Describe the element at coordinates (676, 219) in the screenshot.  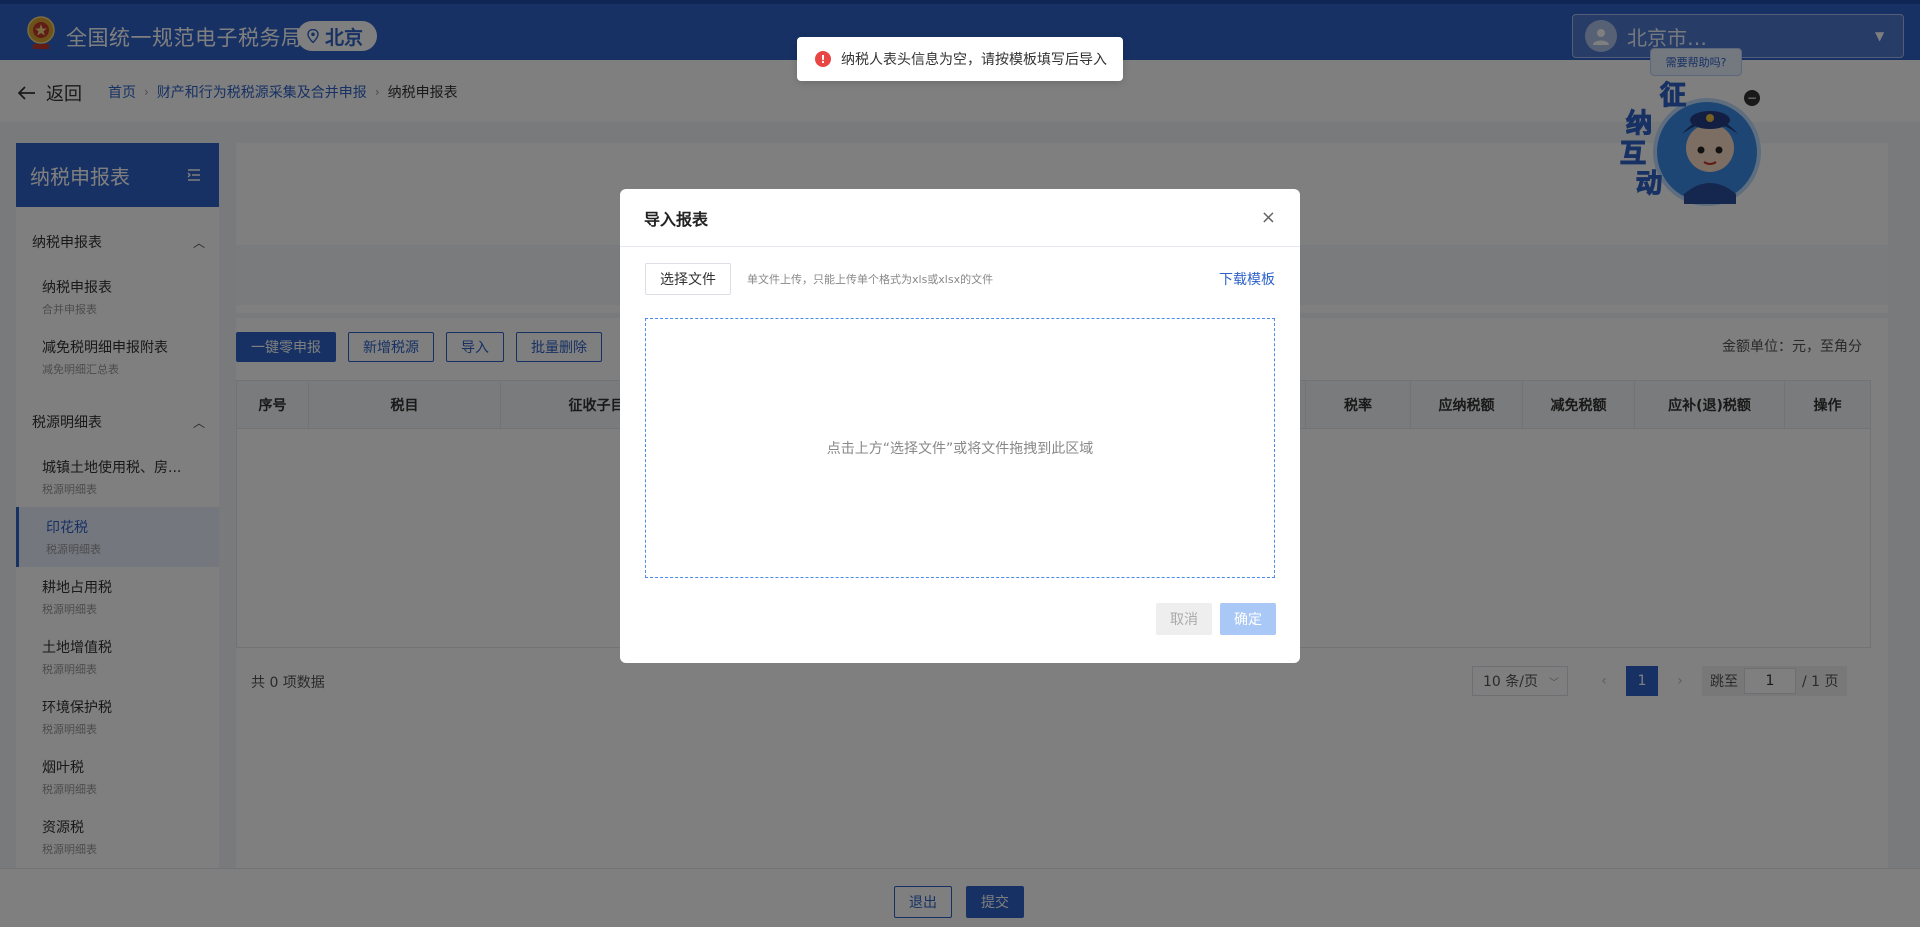
I see `dialog-title: 导入报表` at that location.